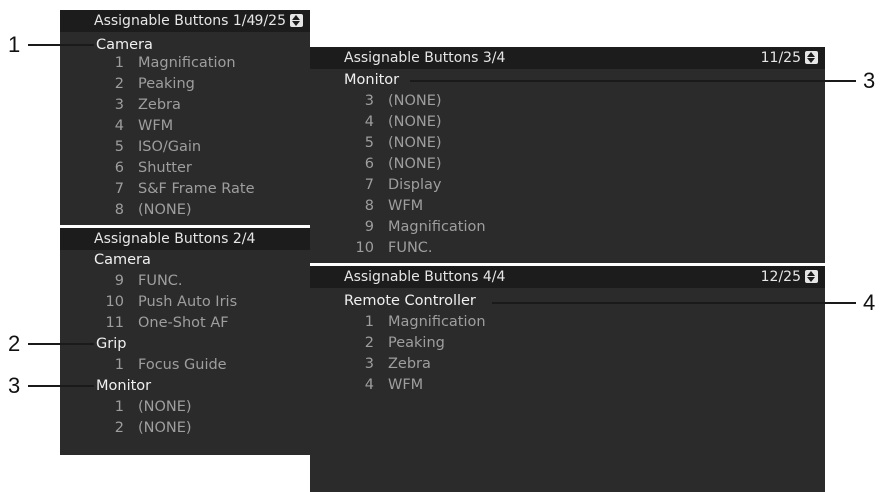  Describe the element at coordinates (425, 227) in the screenshot. I see `menu-item: 9 Magnification` at that location.